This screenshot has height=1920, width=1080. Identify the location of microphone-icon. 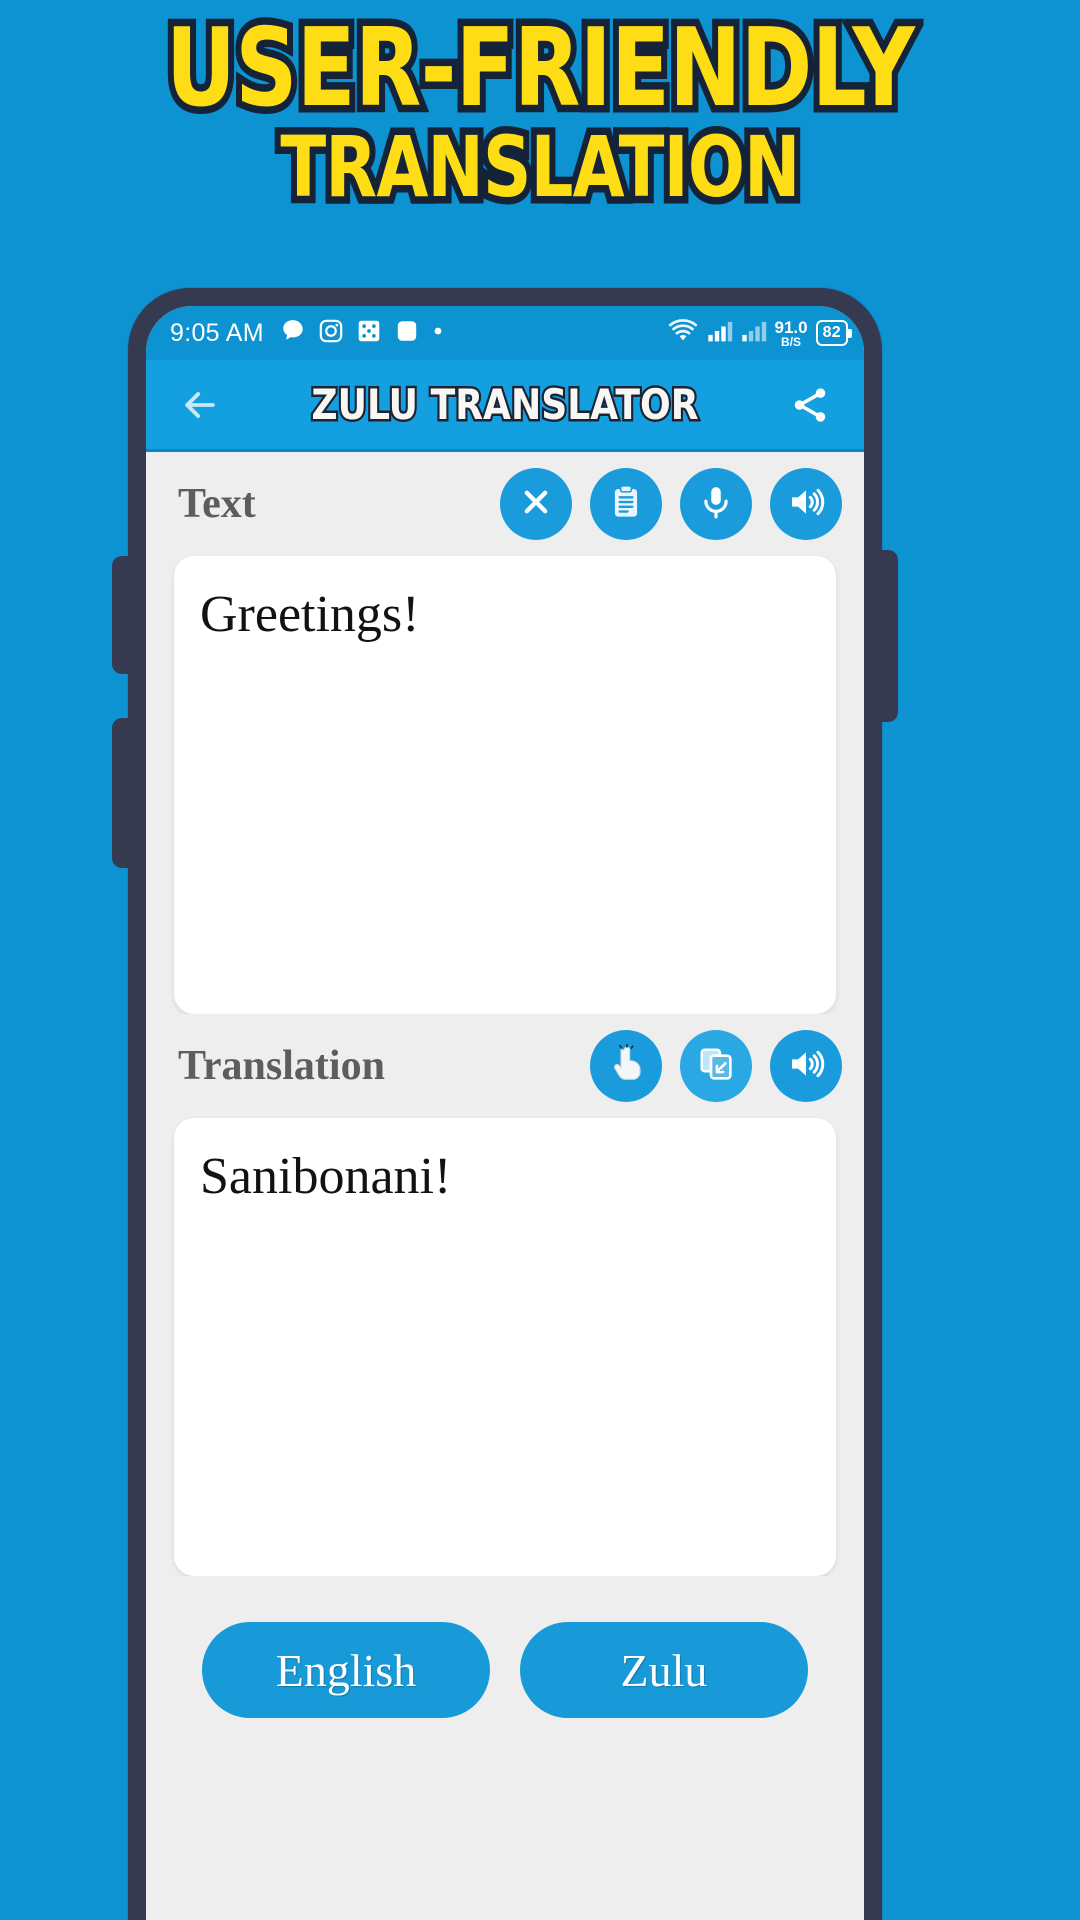
(716, 504).